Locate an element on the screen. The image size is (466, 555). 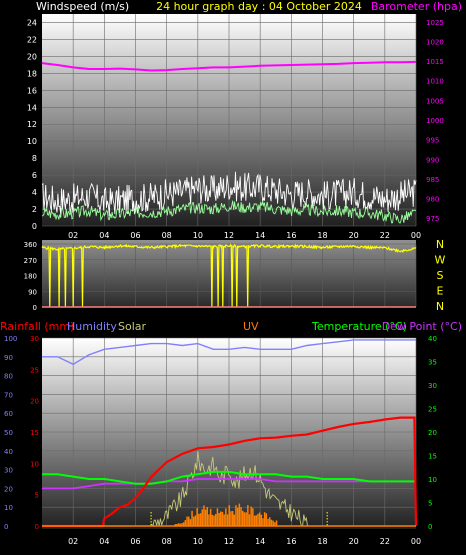
barometer-tick-label: 995 is located at coordinates (432, 141).